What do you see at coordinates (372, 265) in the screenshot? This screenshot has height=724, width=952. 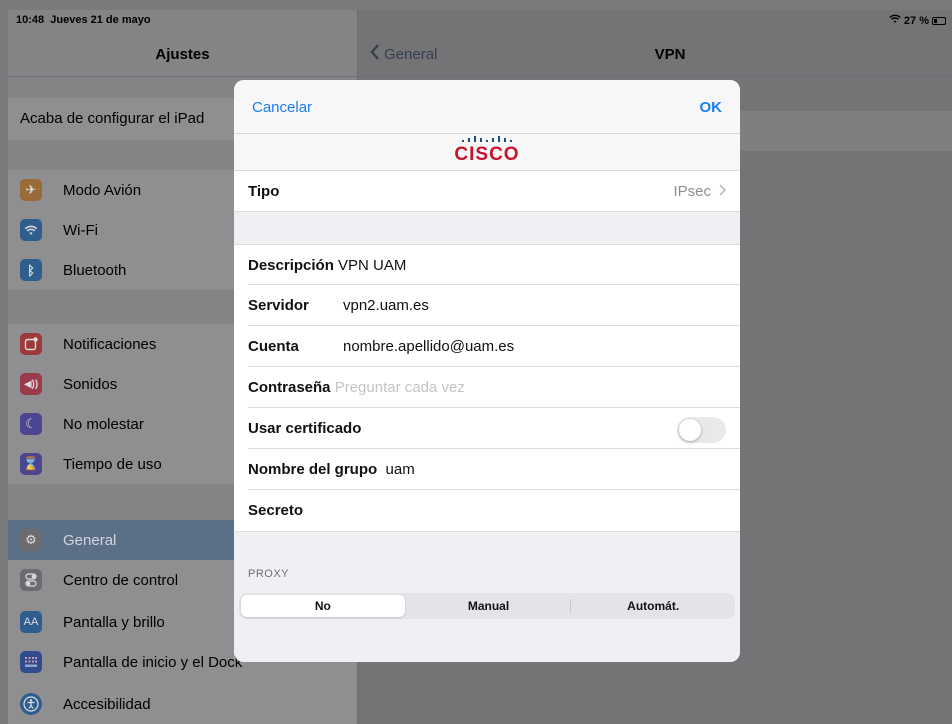 I see `description-value: VPN UAM` at bounding box center [372, 265].